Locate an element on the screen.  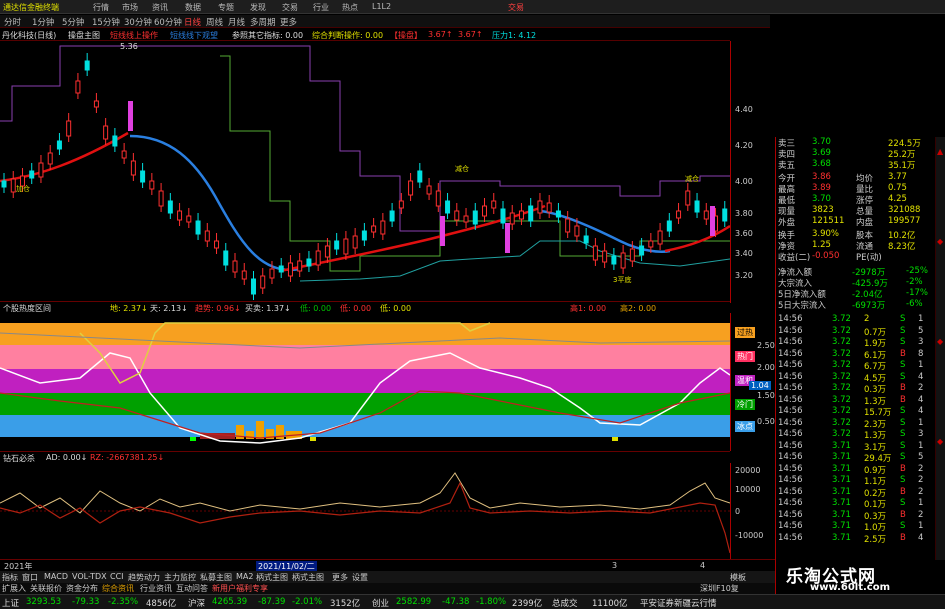
link: 互动问答 is located at coordinates (192, 588).